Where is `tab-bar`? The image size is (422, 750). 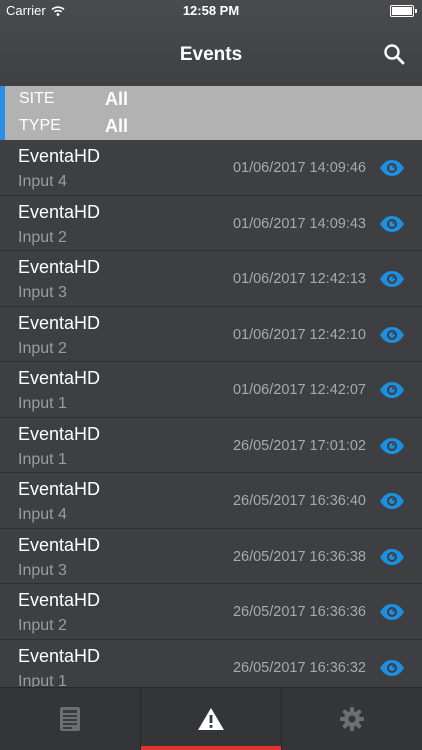
tab-bar is located at coordinates (211, 718).